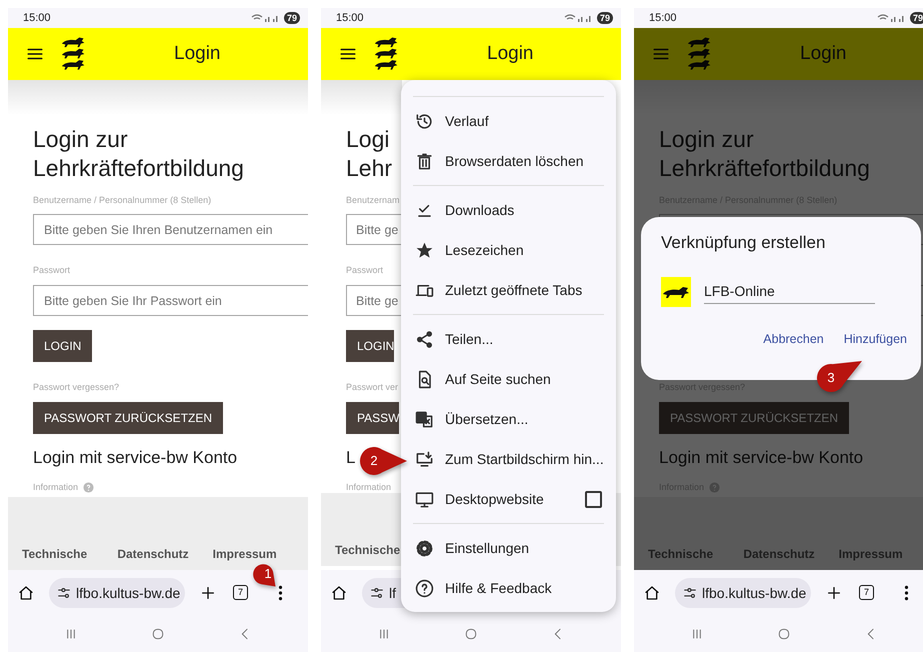 Image resolution: width=923 pixels, height=652 pixels. What do you see at coordinates (374, 300) in the screenshot?
I see `password-field: Bitte ge` at bounding box center [374, 300].